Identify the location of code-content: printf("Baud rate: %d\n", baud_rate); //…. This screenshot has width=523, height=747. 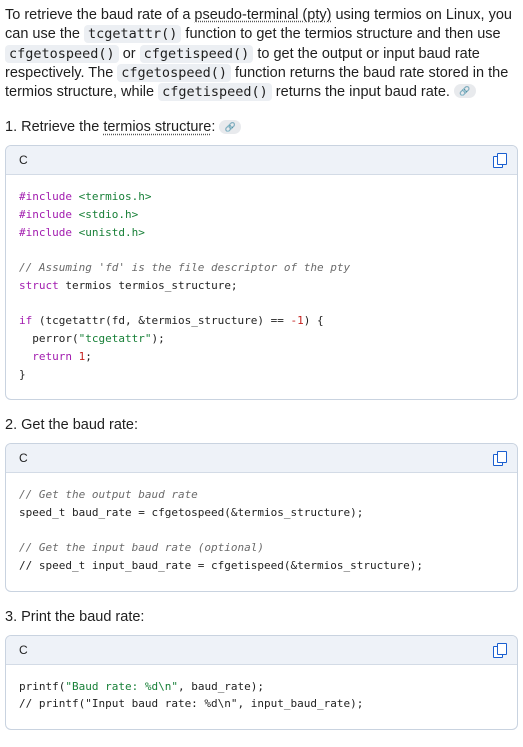
(191, 695).